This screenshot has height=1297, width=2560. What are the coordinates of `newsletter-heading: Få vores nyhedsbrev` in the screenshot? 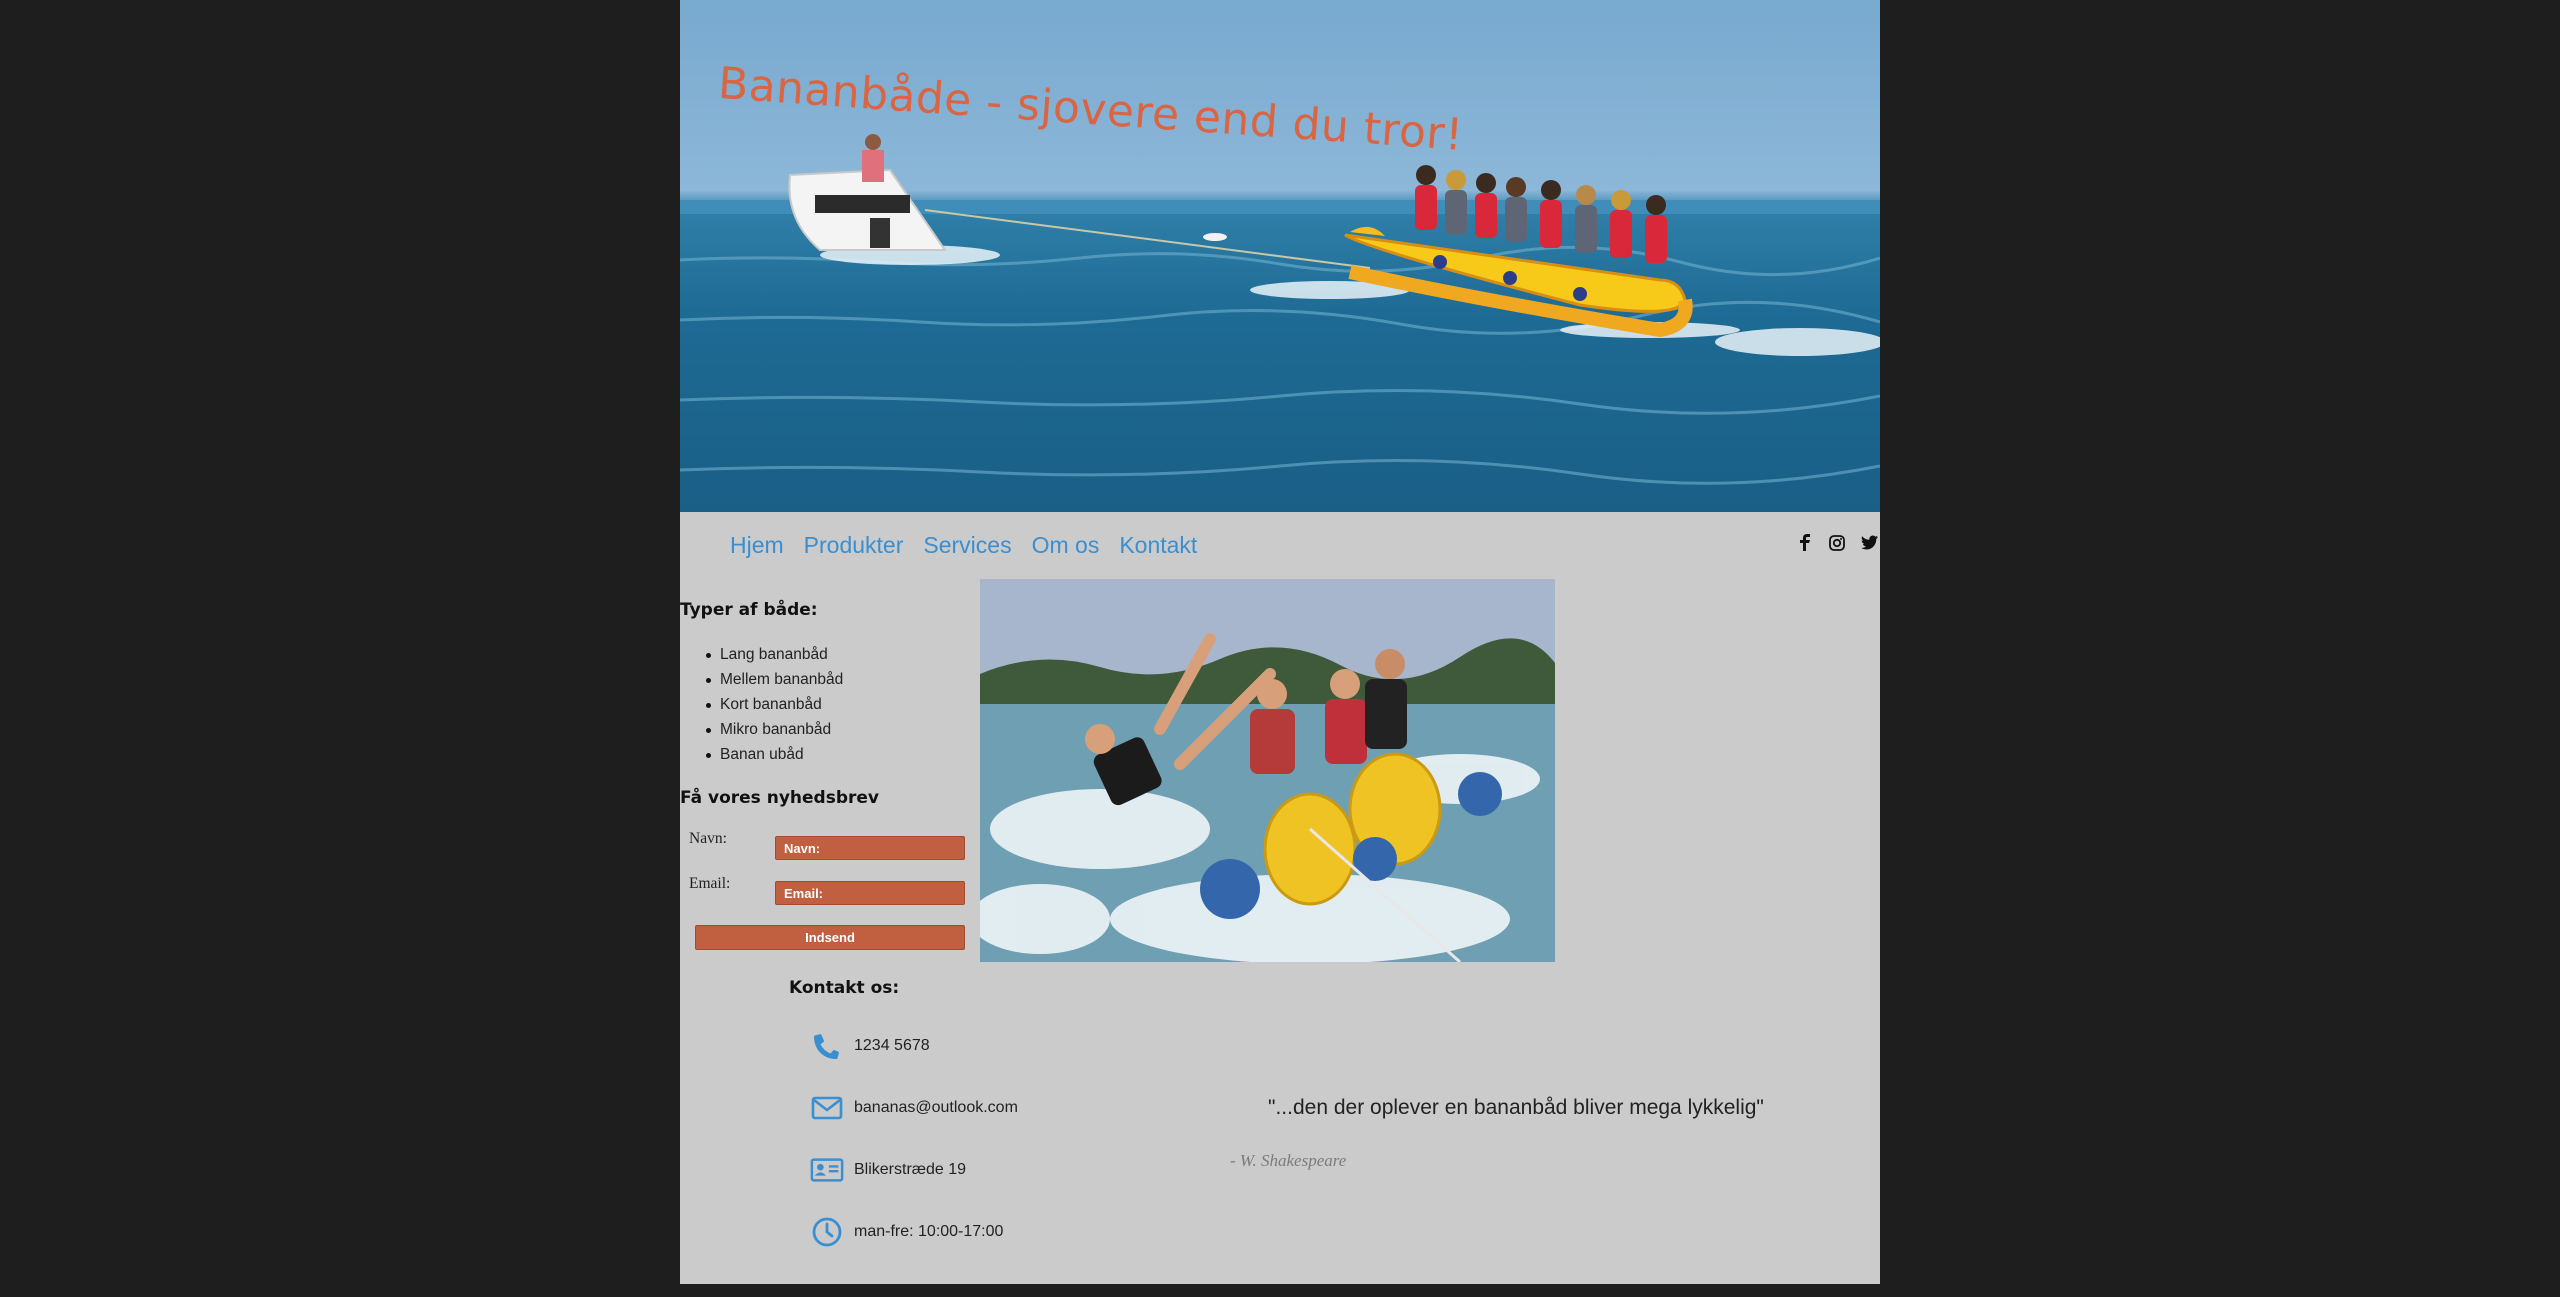 It's located at (779, 798).